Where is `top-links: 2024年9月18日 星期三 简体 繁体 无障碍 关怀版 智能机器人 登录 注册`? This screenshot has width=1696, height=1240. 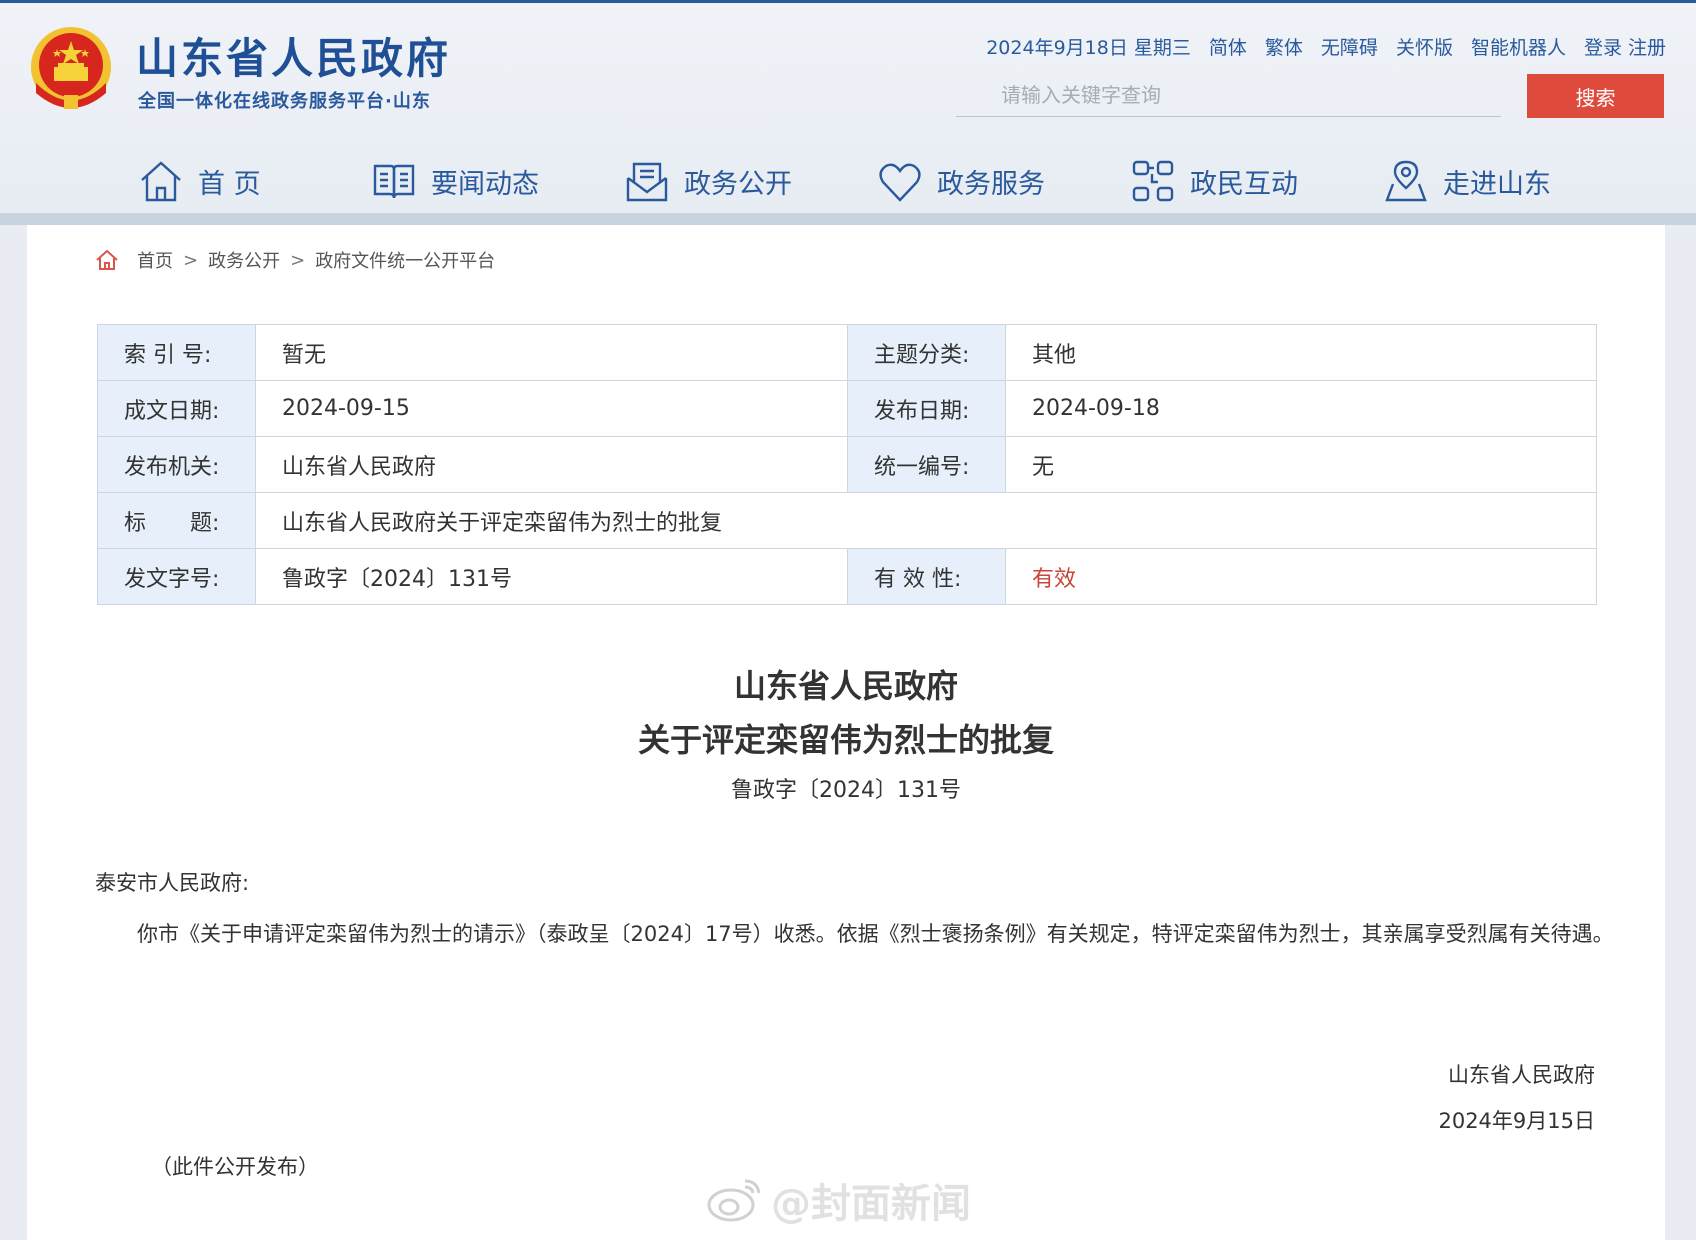
top-links: 2024年9月18日 星期三 简体 繁体 无障碍 关怀版 智能机器人 登录 注册 is located at coordinates (1326, 46).